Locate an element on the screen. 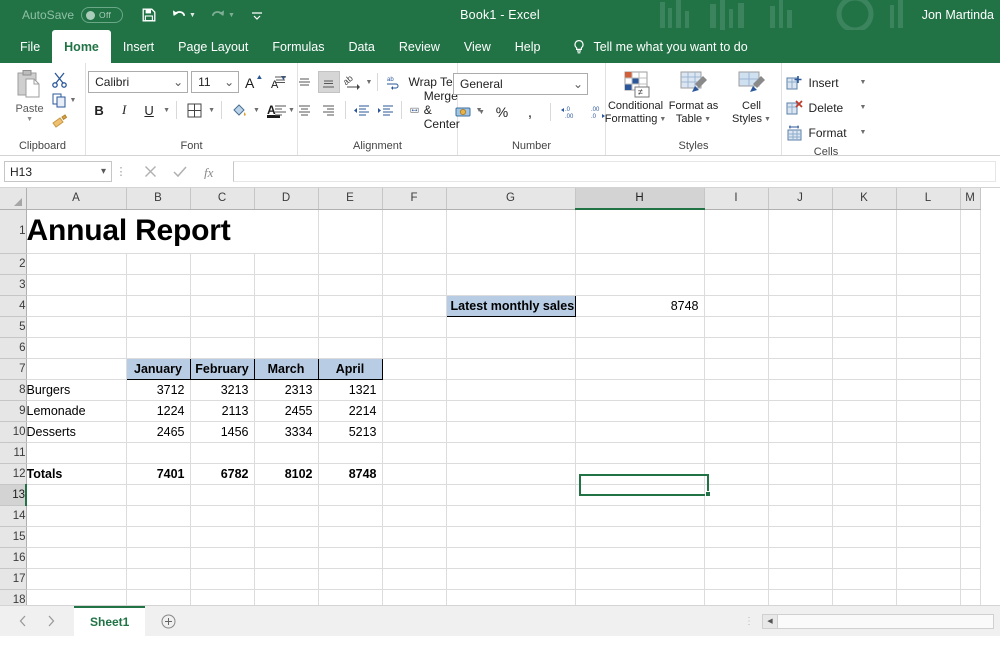 This screenshot has height=667, width=1000. cell-F8 is located at coordinates (414, 390).